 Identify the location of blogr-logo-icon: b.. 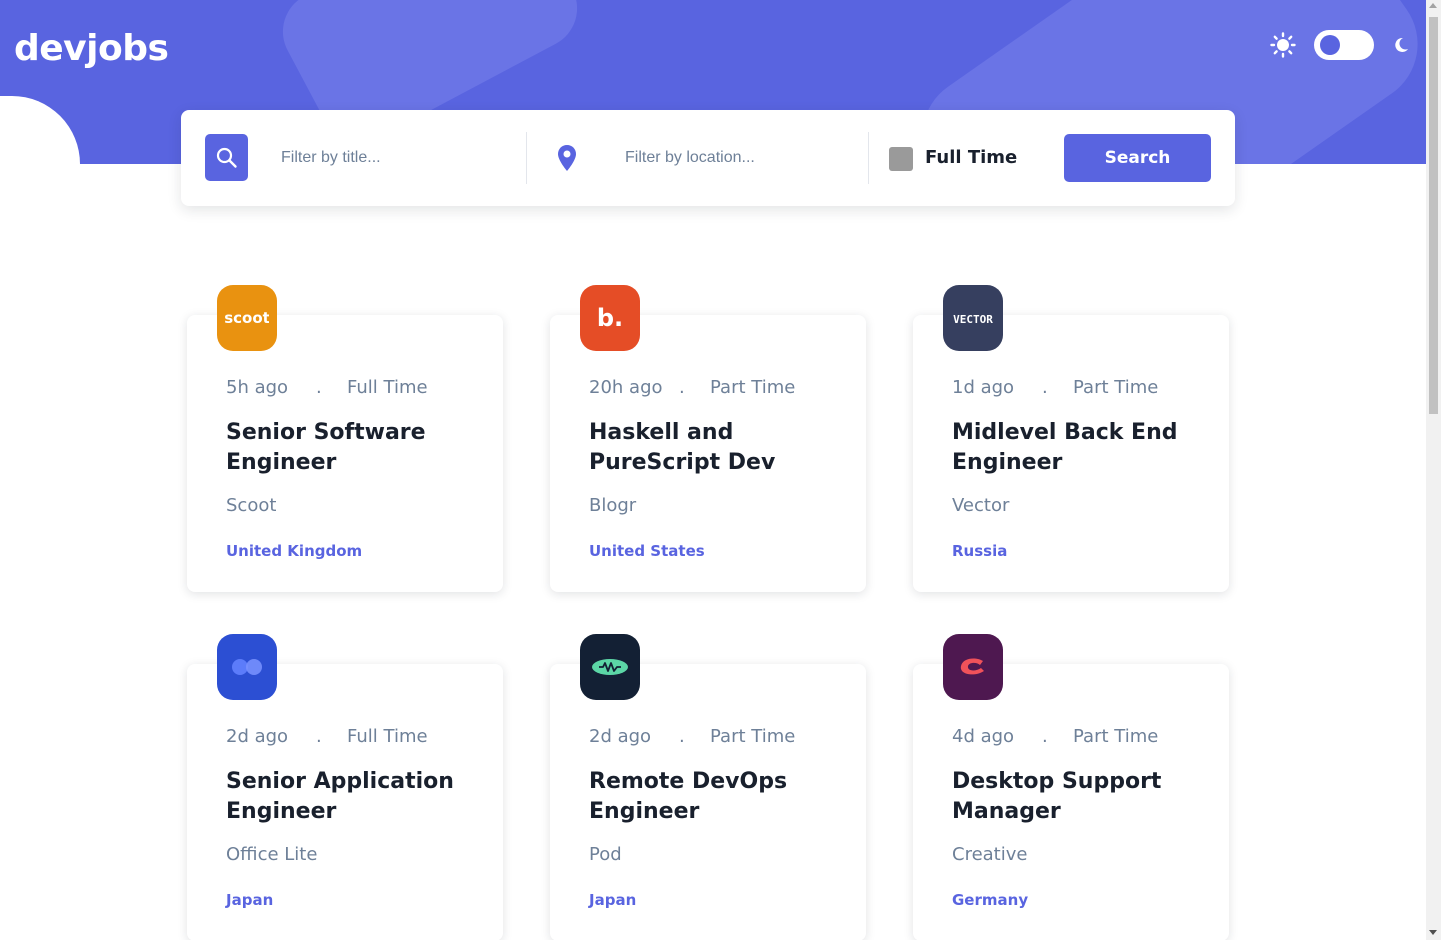
(610, 318).